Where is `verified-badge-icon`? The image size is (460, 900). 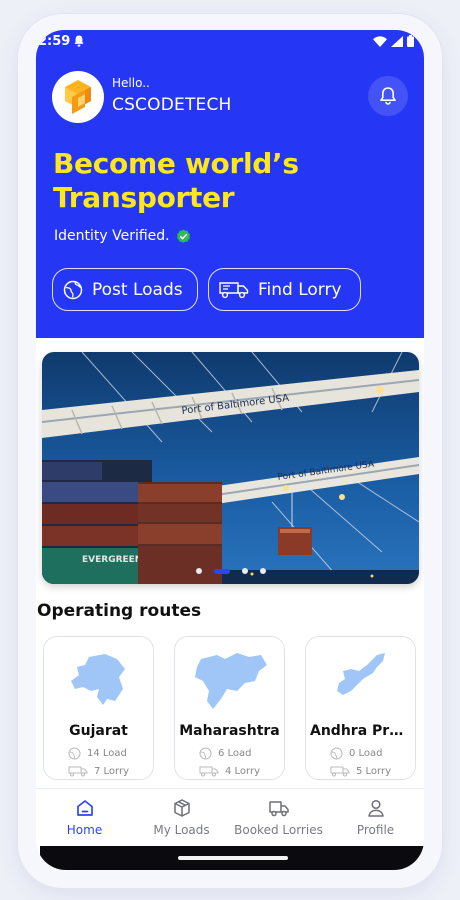
verified-badge-icon is located at coordinates (183, 236).